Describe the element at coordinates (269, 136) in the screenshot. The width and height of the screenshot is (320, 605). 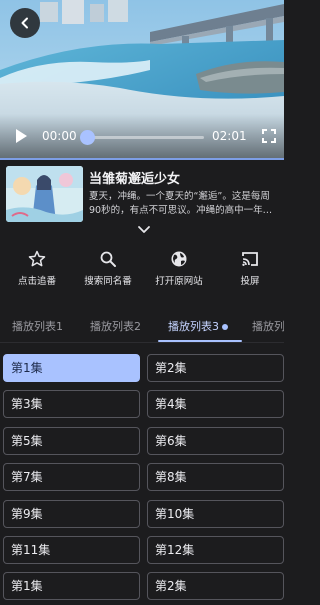
I see `fullscreen-icon` at that location.